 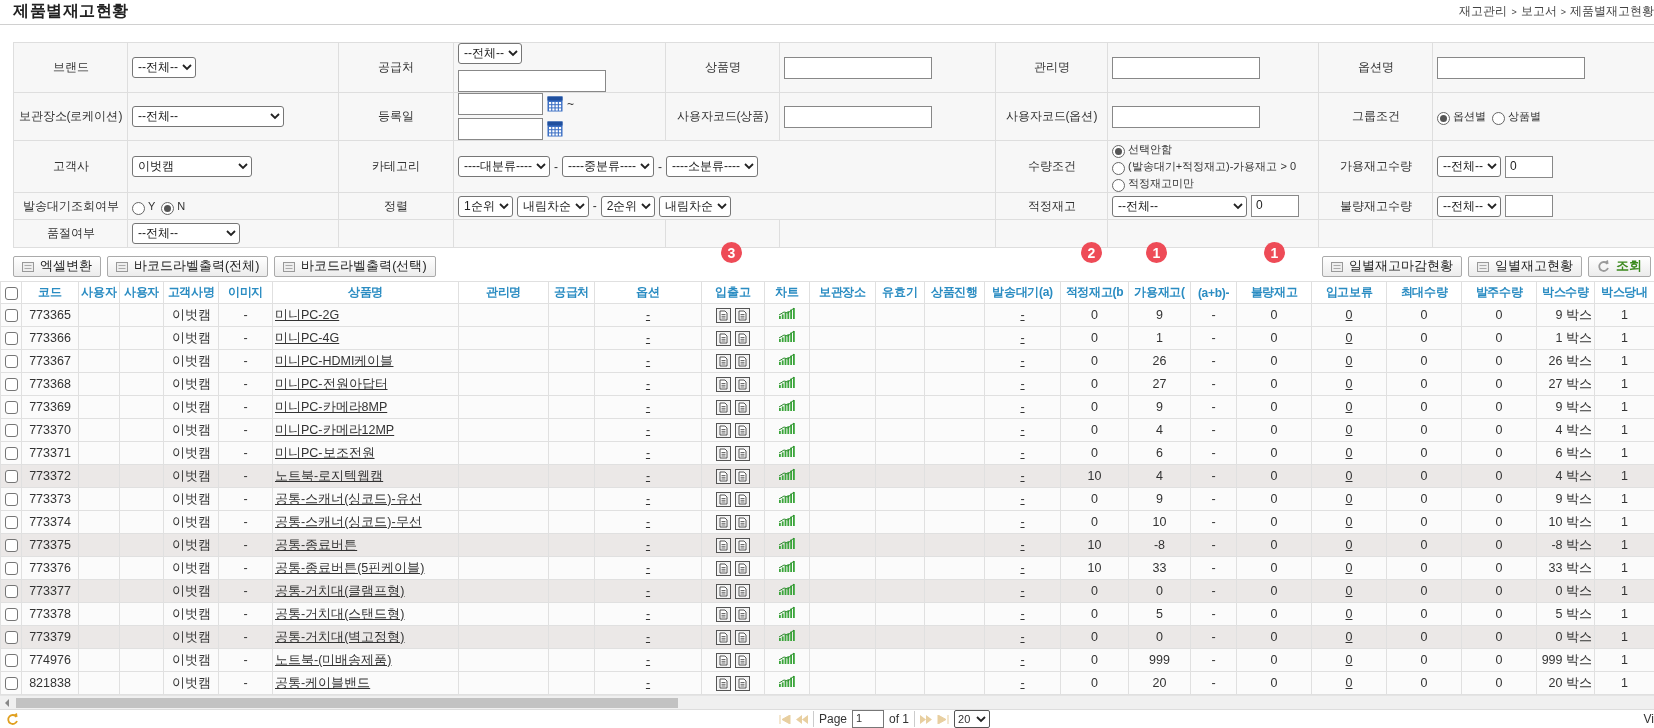 What do you see at coordinates (1603, 267) in the screenshot?
I see `refresh-icon` at bounding box center [1603, 267].